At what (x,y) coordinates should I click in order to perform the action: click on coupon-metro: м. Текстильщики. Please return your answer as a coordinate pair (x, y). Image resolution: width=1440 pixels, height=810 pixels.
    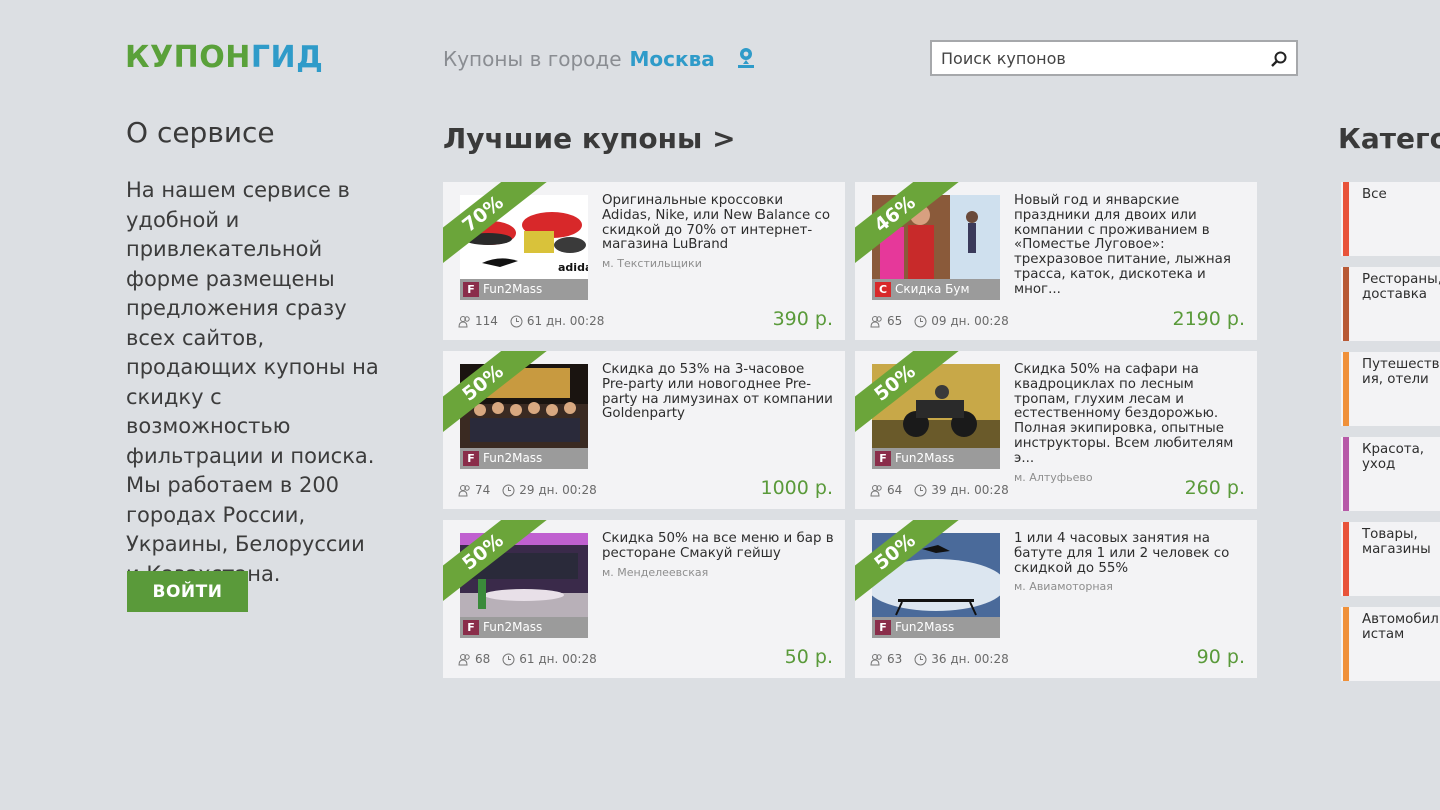
    Looking at the image, I should click on (652, 264).